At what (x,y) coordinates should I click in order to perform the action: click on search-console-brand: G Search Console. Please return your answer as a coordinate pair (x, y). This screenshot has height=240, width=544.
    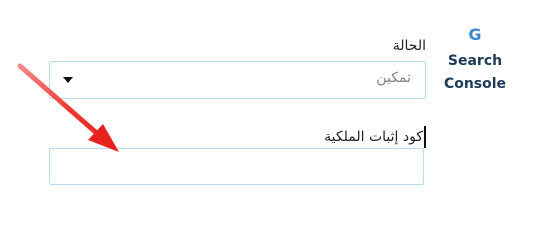
    Looking at the image, I should click on (475, 61).